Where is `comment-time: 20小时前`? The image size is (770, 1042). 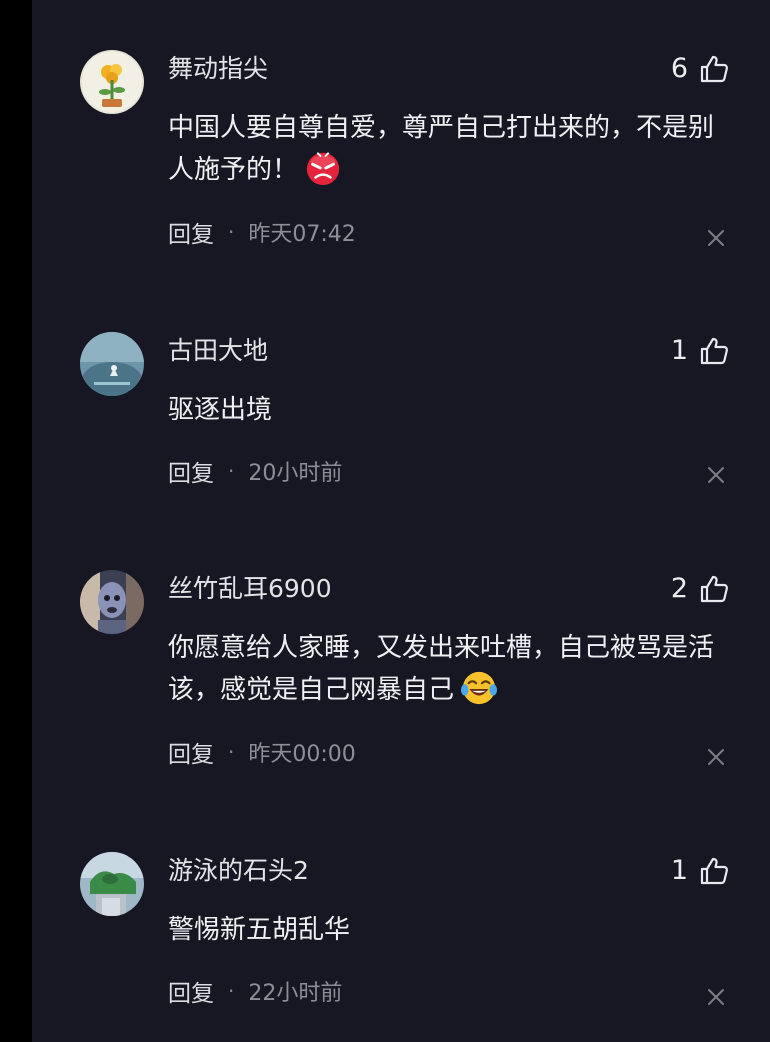
comment-time: 20小时前 is located at coordinates (295, 473).